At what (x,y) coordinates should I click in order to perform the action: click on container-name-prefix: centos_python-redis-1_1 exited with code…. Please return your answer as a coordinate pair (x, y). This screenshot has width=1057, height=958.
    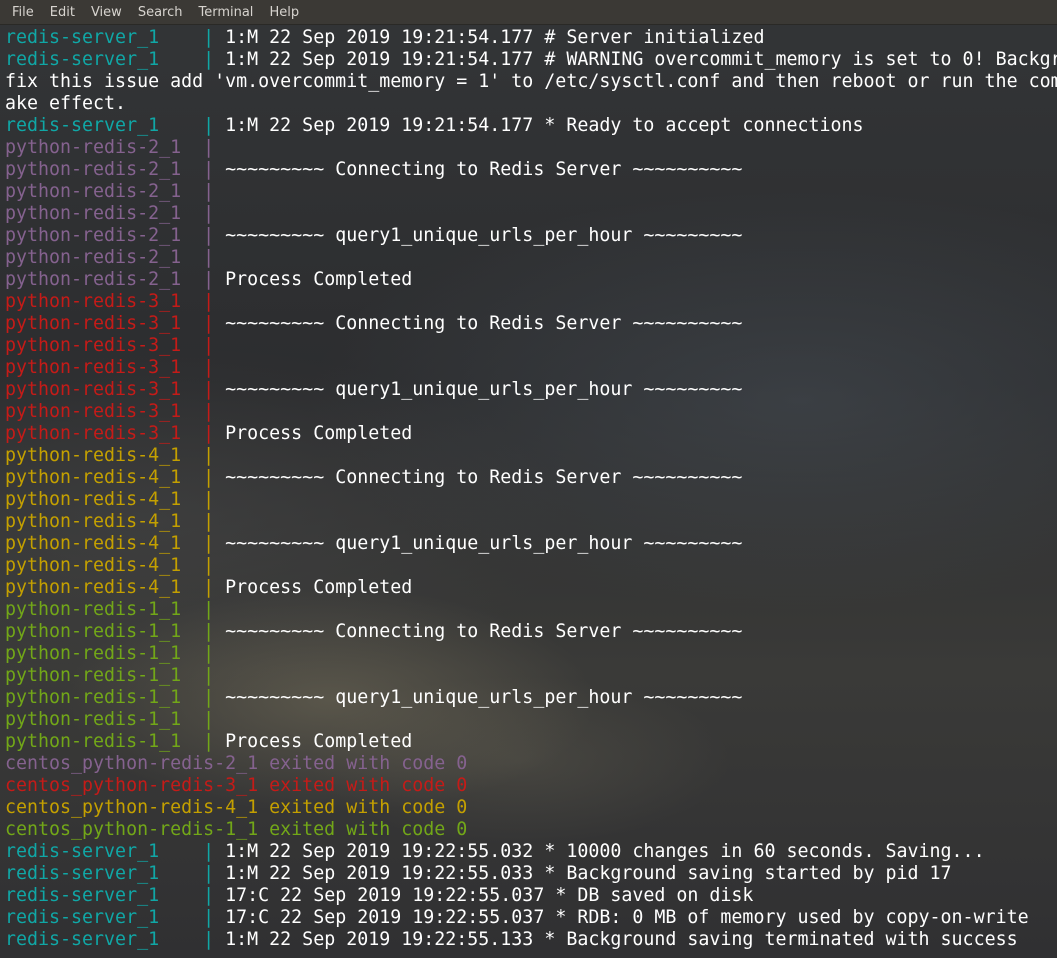
    Looking at the image, I should click on (236, 829).